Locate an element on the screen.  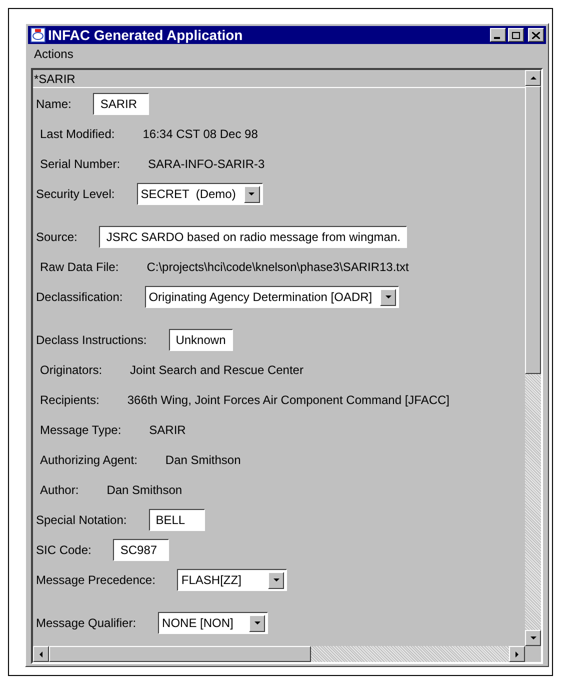
field-value: SARIR is located at coordinates (167, 430).